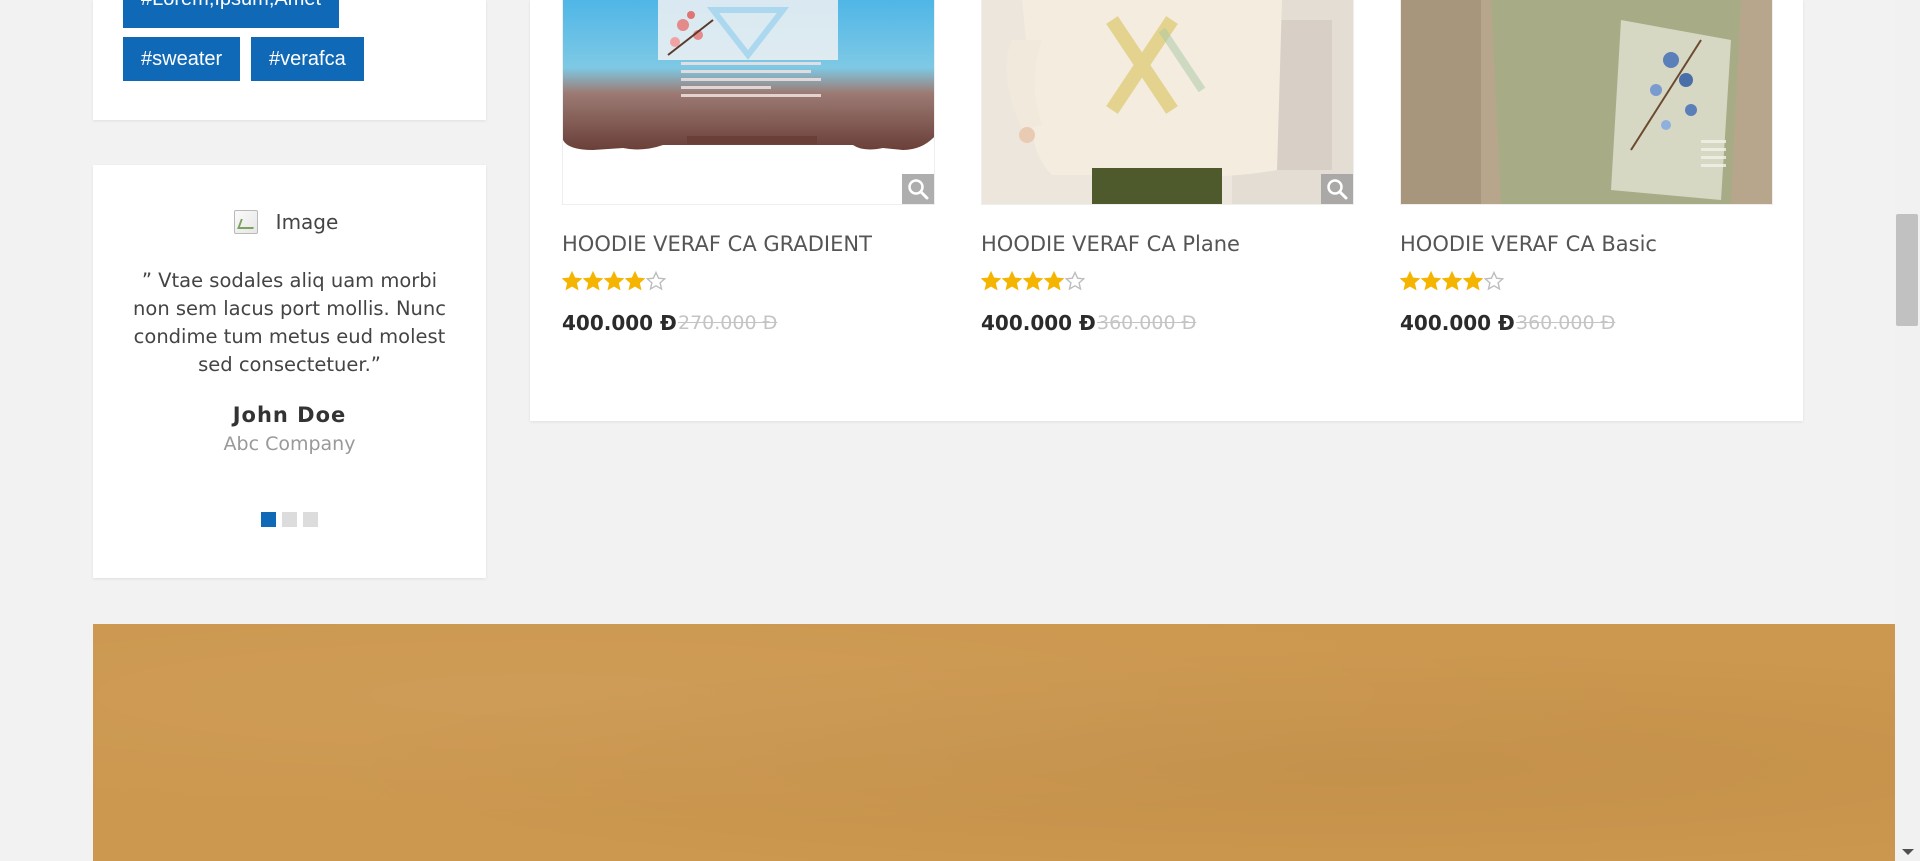  Describe the element at coordinates (1907, 270) in the screenshot. I see `scrollbar-thumb` at that location.